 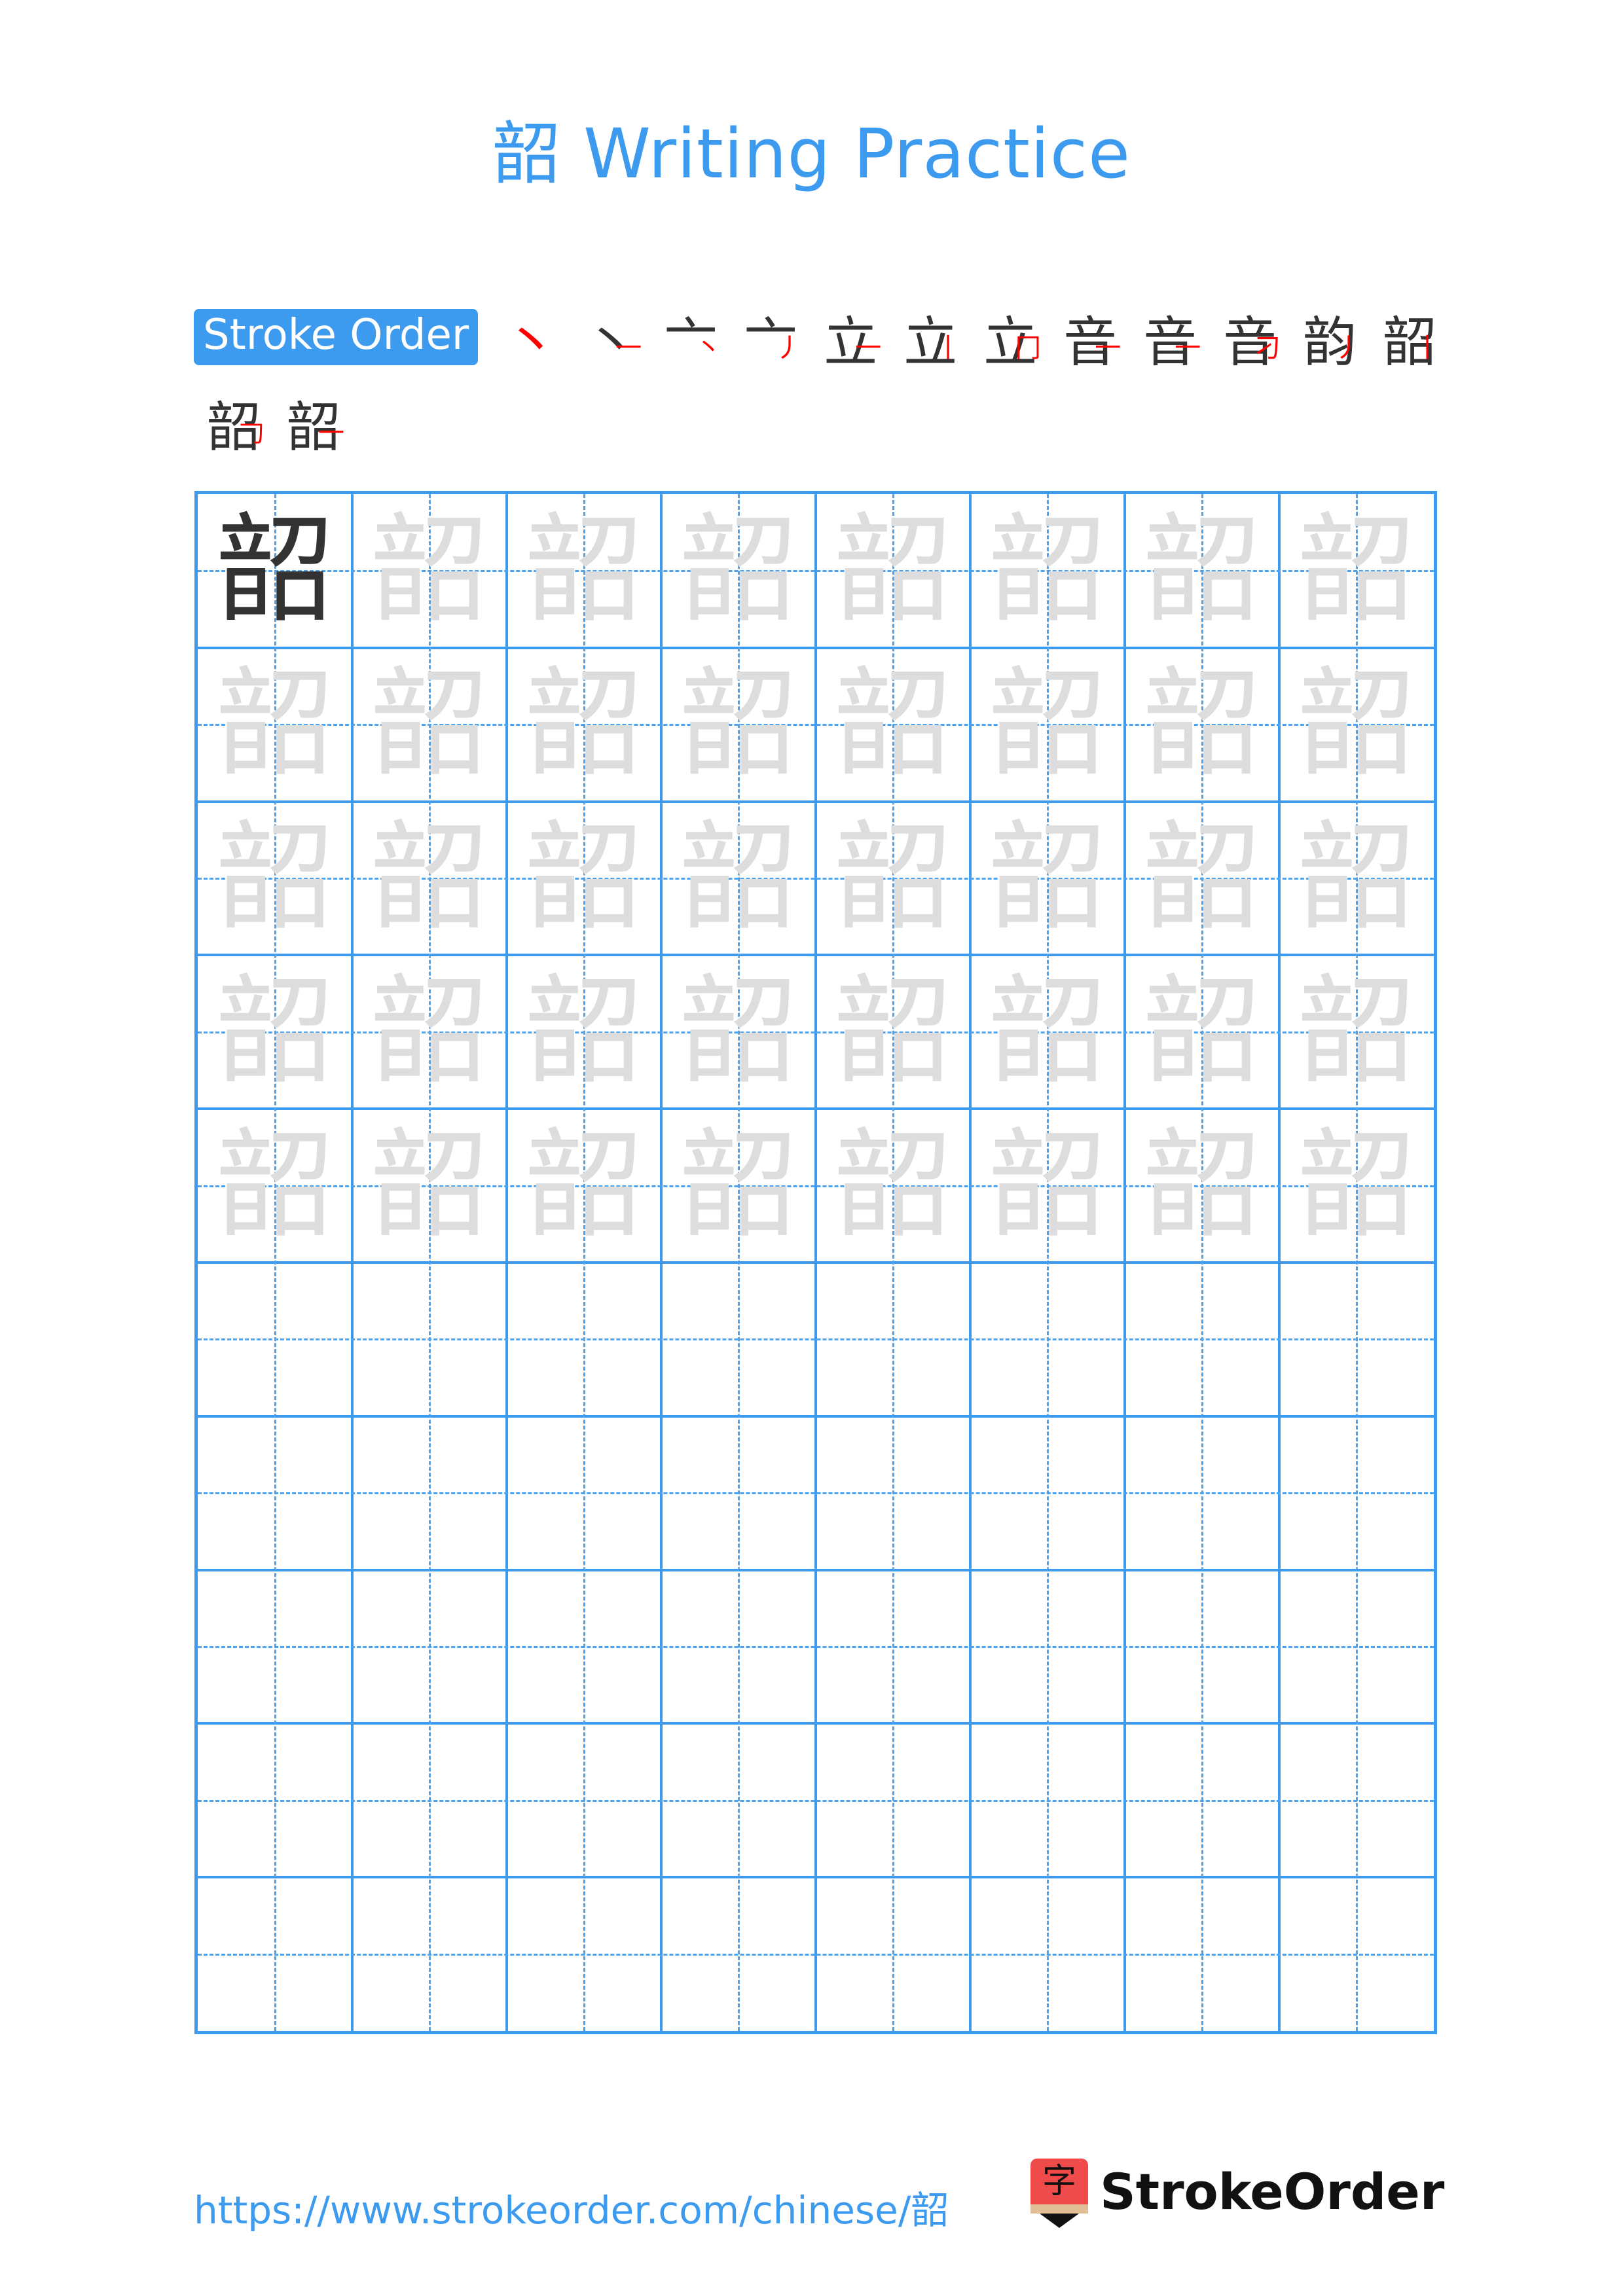 What do you see at coordinates (1330, 339) in the screenshot?
I see `stroke-step-11: 韵丿` at bounding box center [1330, 339].